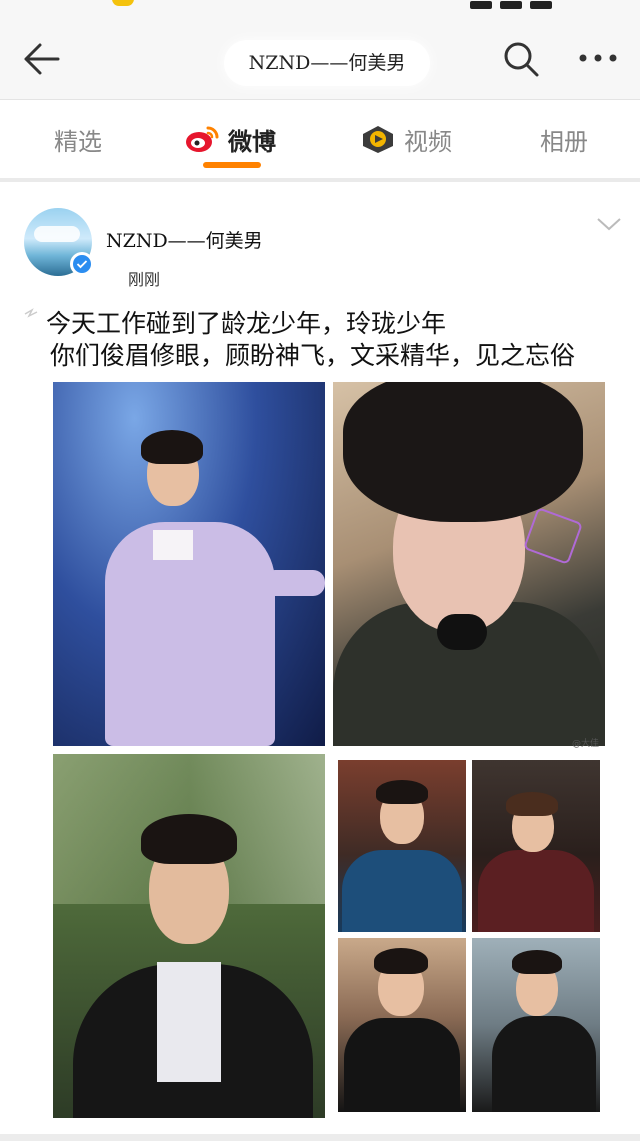 The image size is (640, 1141). I want to click on tab-label: 精选, so click(78, 141).